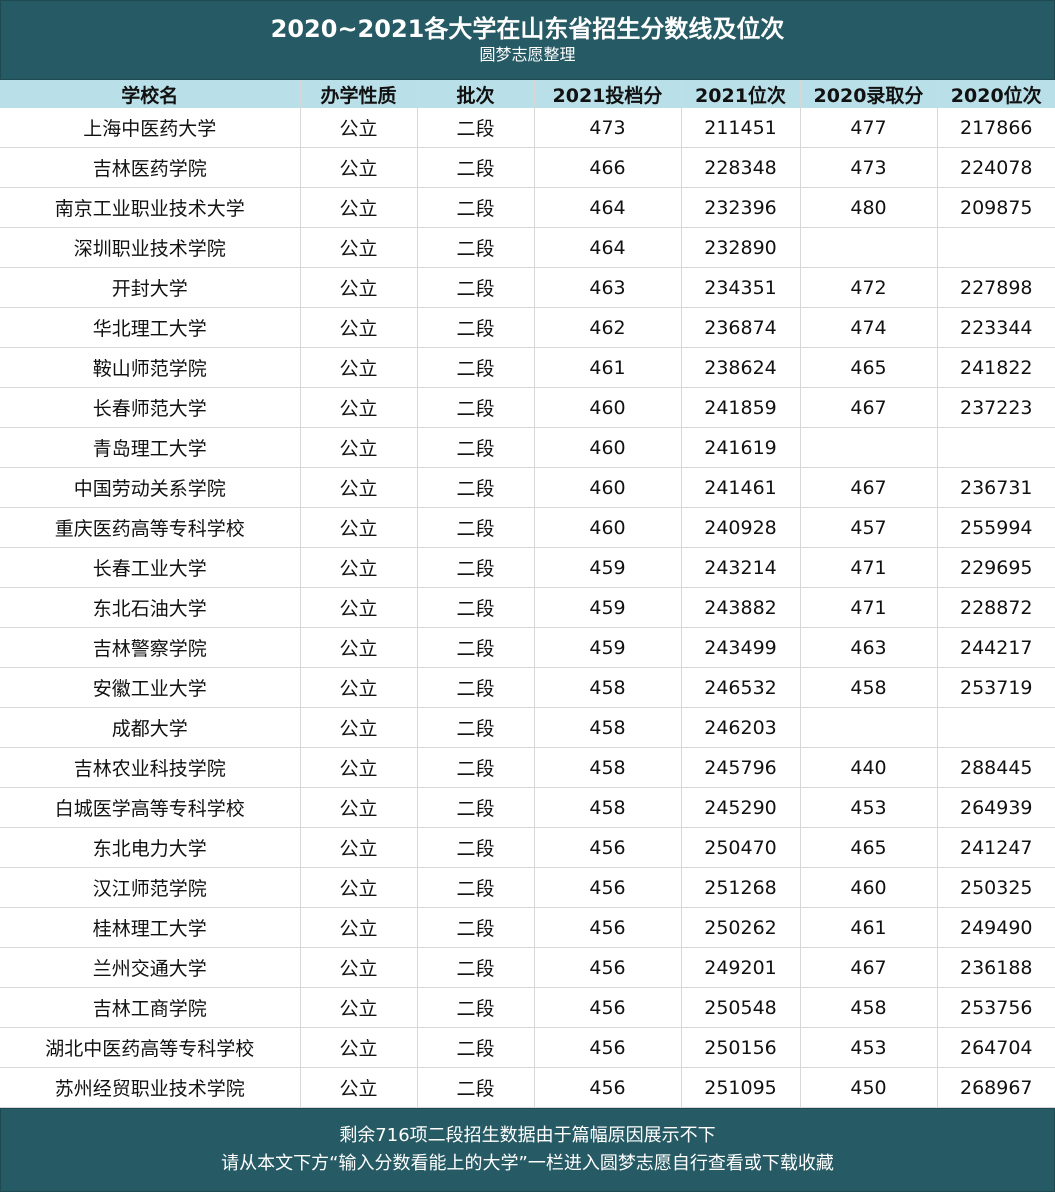  What do you see at coordinates (996, 327) in the screenshot?
I see `cell-2020-rank: 223344` at bounding box center [996, 327].